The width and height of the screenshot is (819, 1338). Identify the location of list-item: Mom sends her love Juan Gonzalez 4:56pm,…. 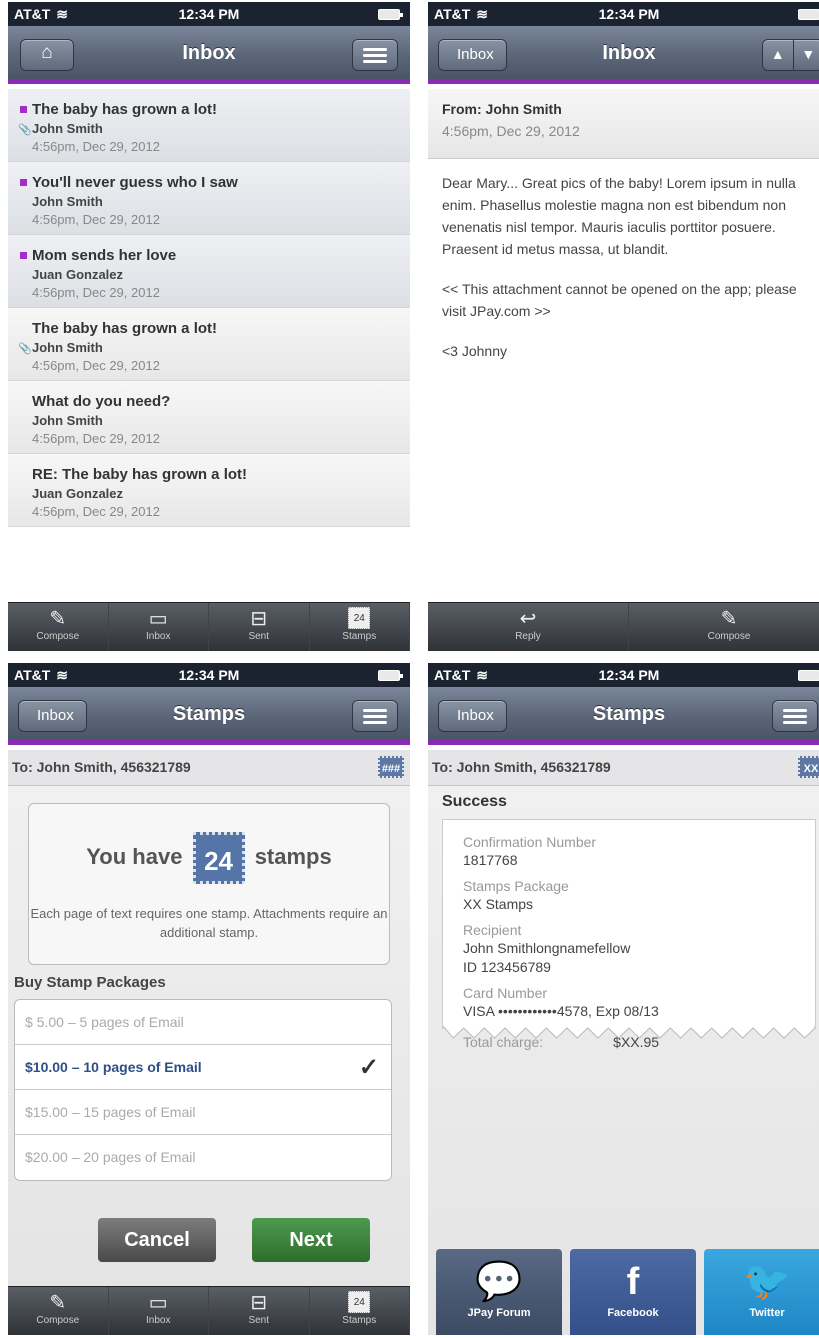
(209, 271).